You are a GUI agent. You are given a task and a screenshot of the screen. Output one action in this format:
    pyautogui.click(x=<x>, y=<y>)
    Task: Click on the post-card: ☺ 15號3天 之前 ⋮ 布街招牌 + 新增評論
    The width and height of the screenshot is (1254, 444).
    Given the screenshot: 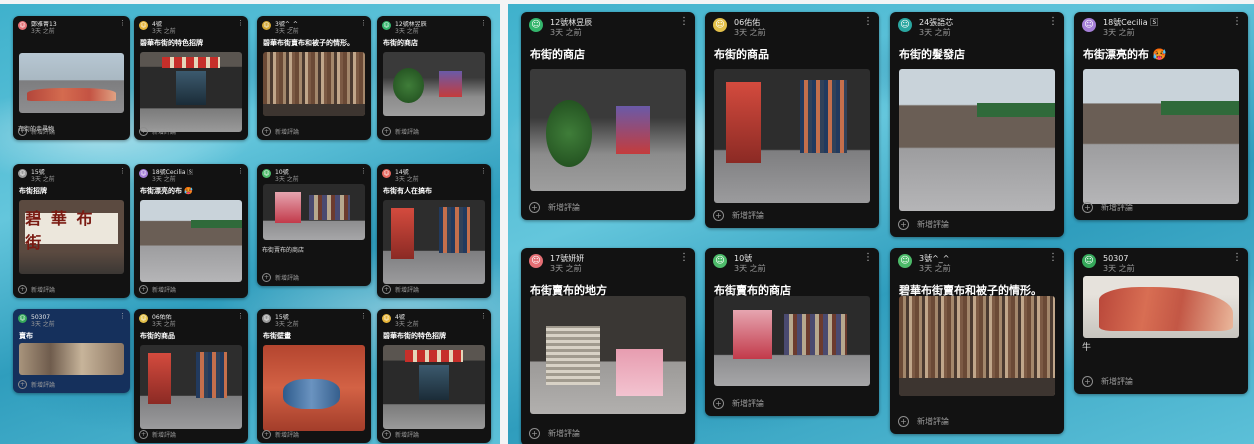 What is the action you would take?
    pyautogui.click(x=71, y=231)
    